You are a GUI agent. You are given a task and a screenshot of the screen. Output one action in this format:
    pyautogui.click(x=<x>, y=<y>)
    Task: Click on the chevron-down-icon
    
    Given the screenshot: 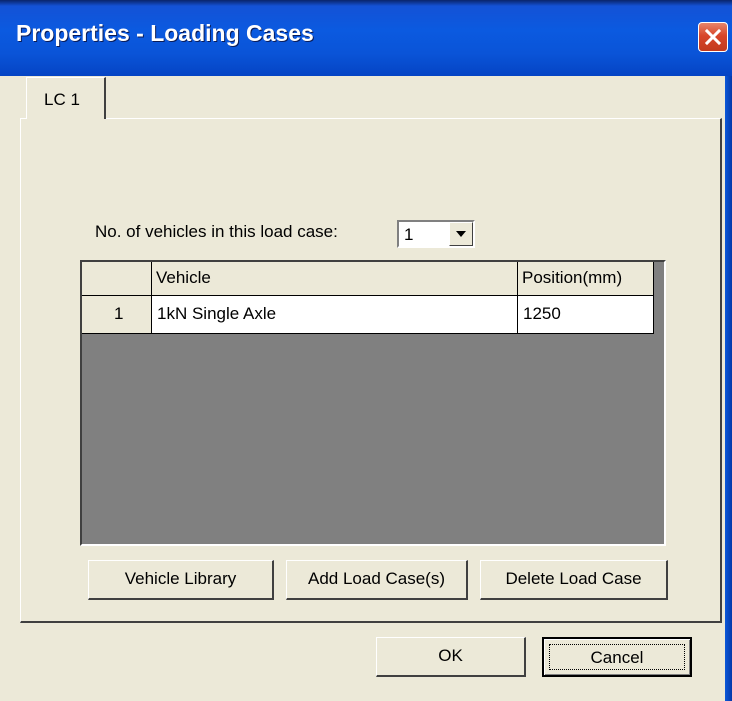 What is the action you would take?
    pyautogui.click(x=461, y=234)
    